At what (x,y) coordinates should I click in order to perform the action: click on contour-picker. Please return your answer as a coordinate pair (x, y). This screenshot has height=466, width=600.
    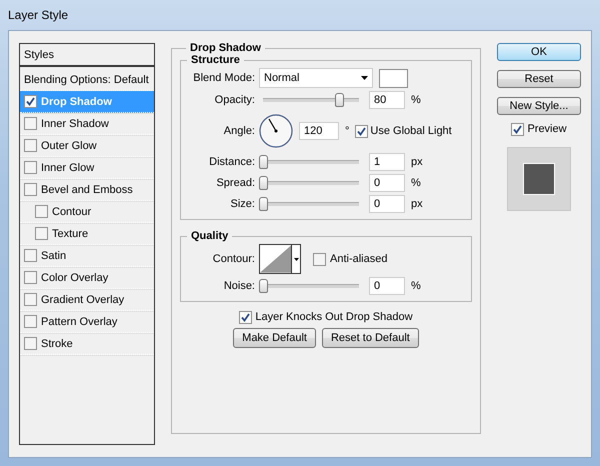
    Looking at the image, I should click on (280, 259).